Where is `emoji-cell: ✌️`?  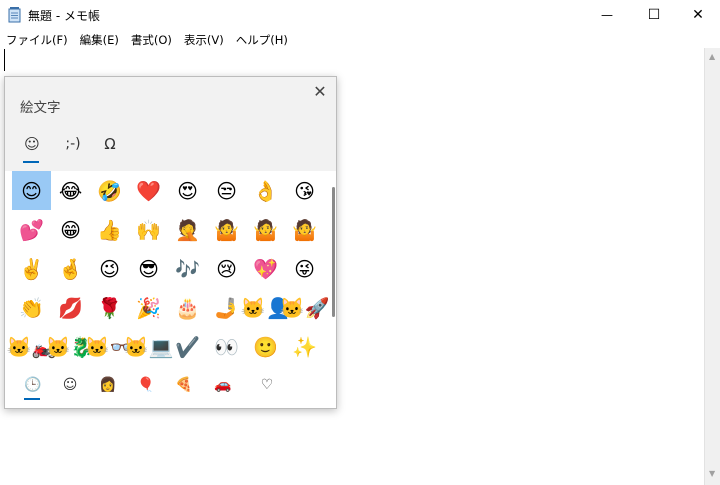
emoji-cell: ✌️ is located at coordinates (31, 268).